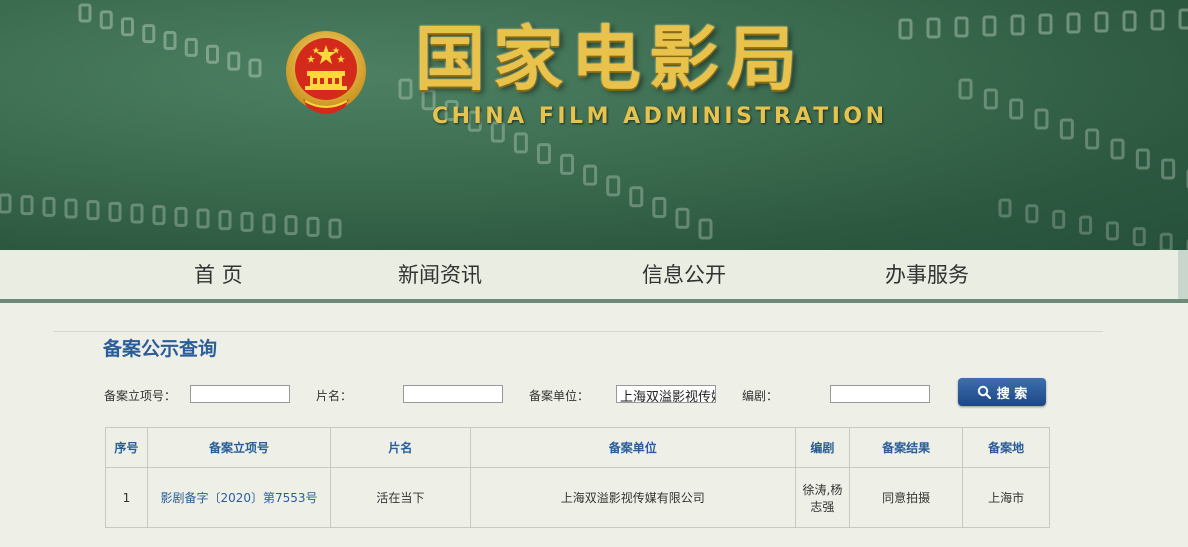  What do you see at coordinates (453, 394) in the screenshot?
I see `film-title-input` at bounding box center [453, 394].